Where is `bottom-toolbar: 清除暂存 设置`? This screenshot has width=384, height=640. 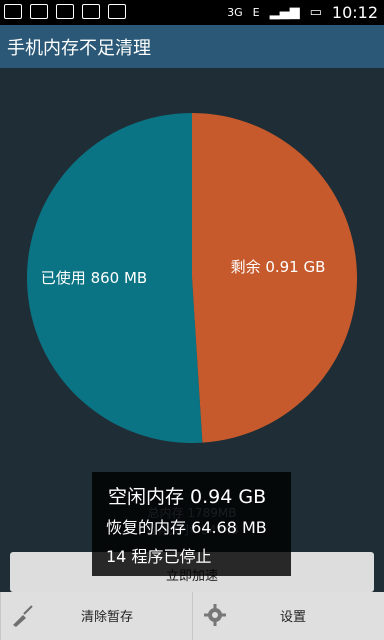 bottom-toolbar: 清除暂存 设置 is located at coordinates (192, 616).